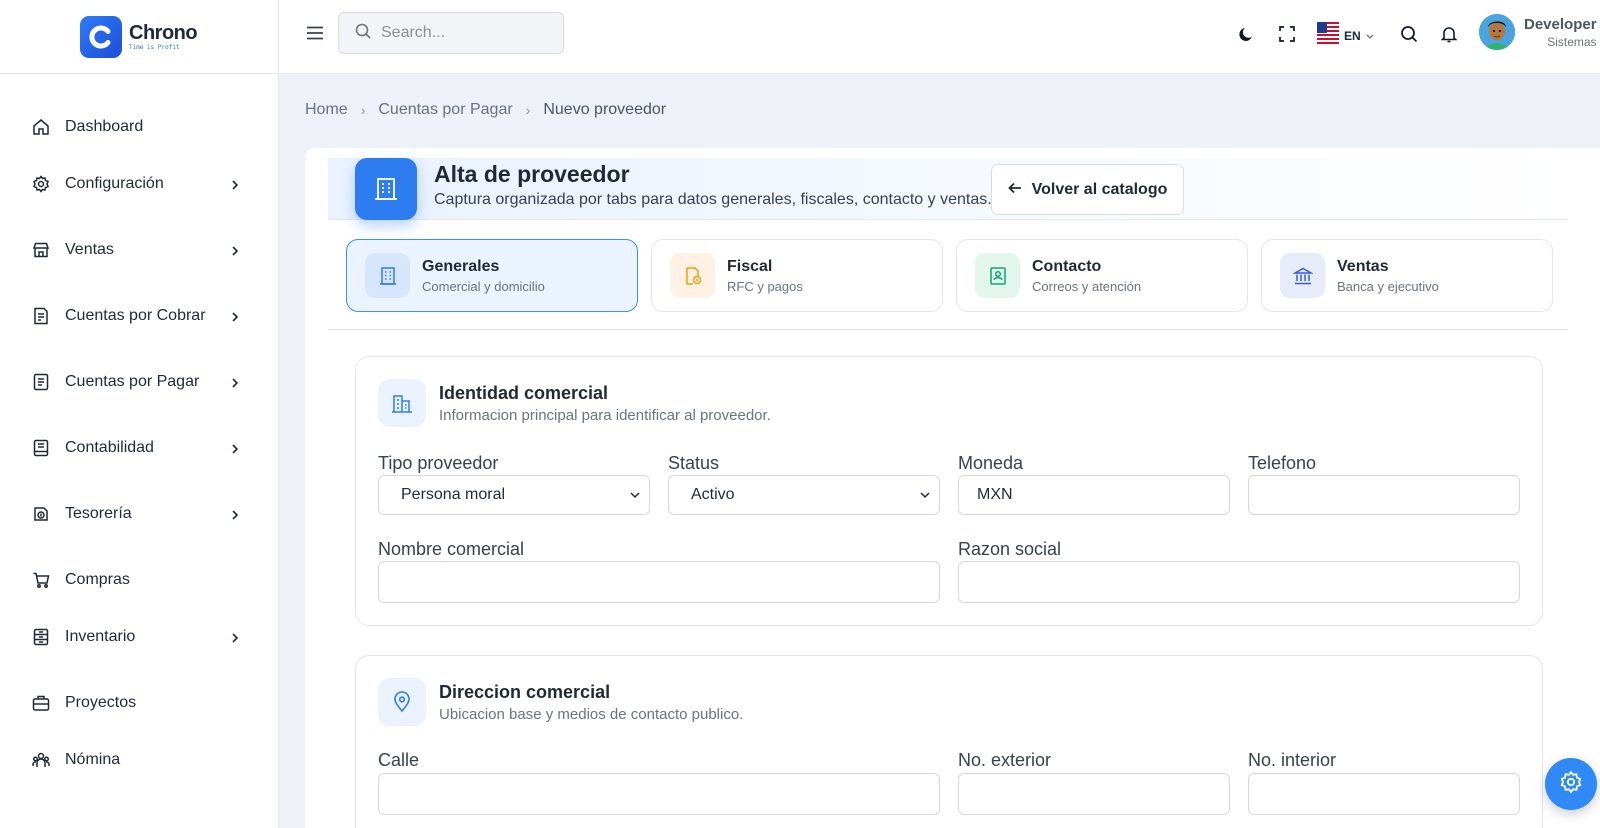  Describe the element at coordinates (139, 316) in the screenshot. I see `sidebar-item-cuentas-por-cobrar: Cuentas por Cobrar` at that location.